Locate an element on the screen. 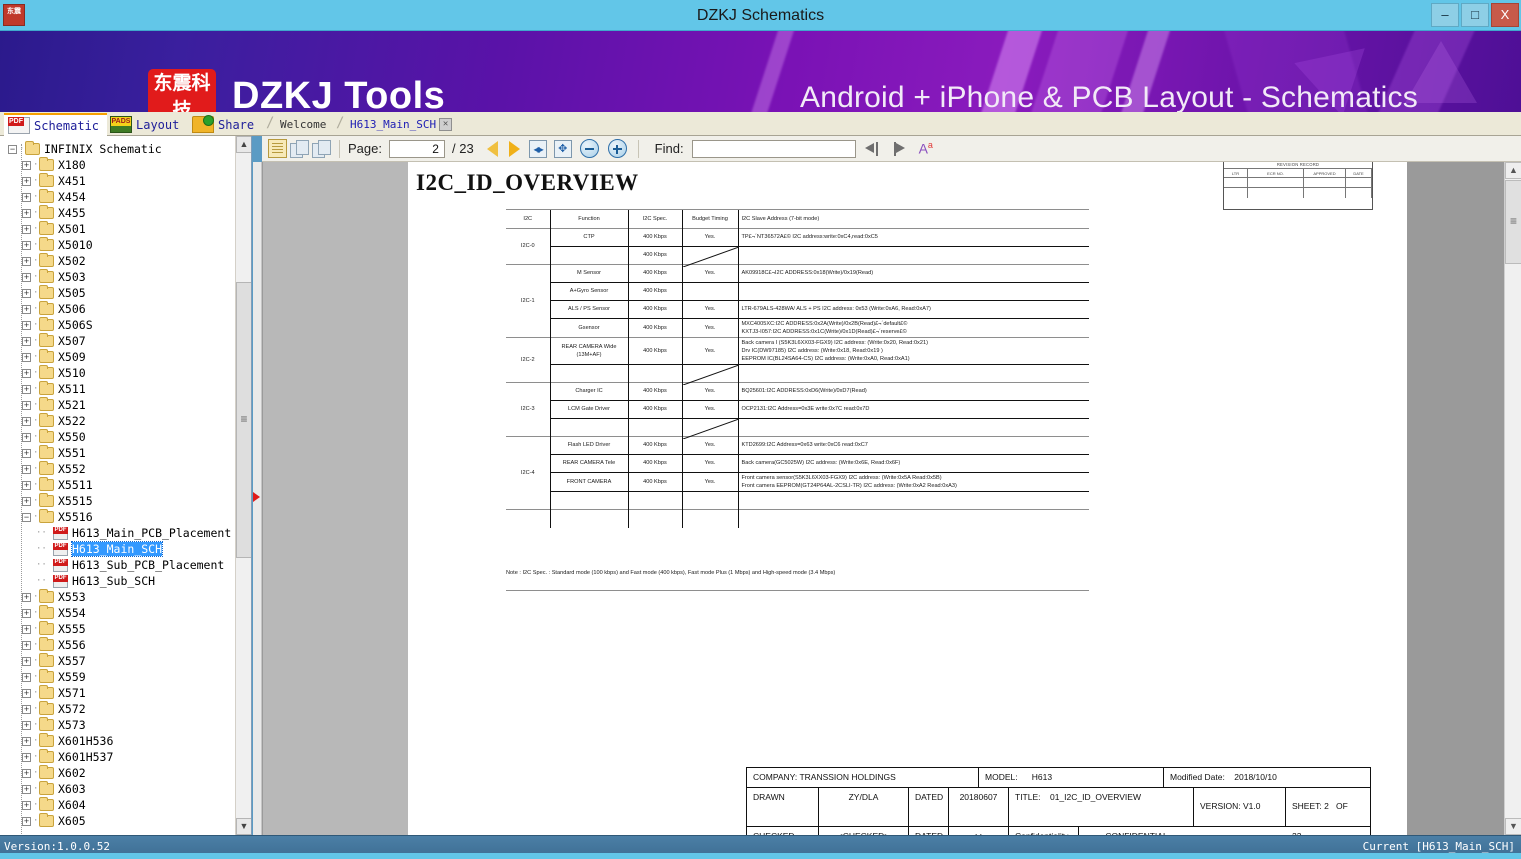 Image resolution: width=1521 pixels, height=859 pixels. tree-node-x502: + · X502 is located at coordinates (118, 261).